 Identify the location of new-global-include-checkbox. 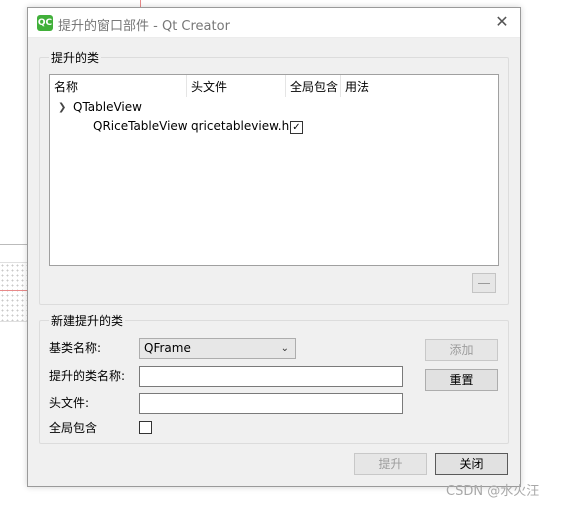
(145, 427).